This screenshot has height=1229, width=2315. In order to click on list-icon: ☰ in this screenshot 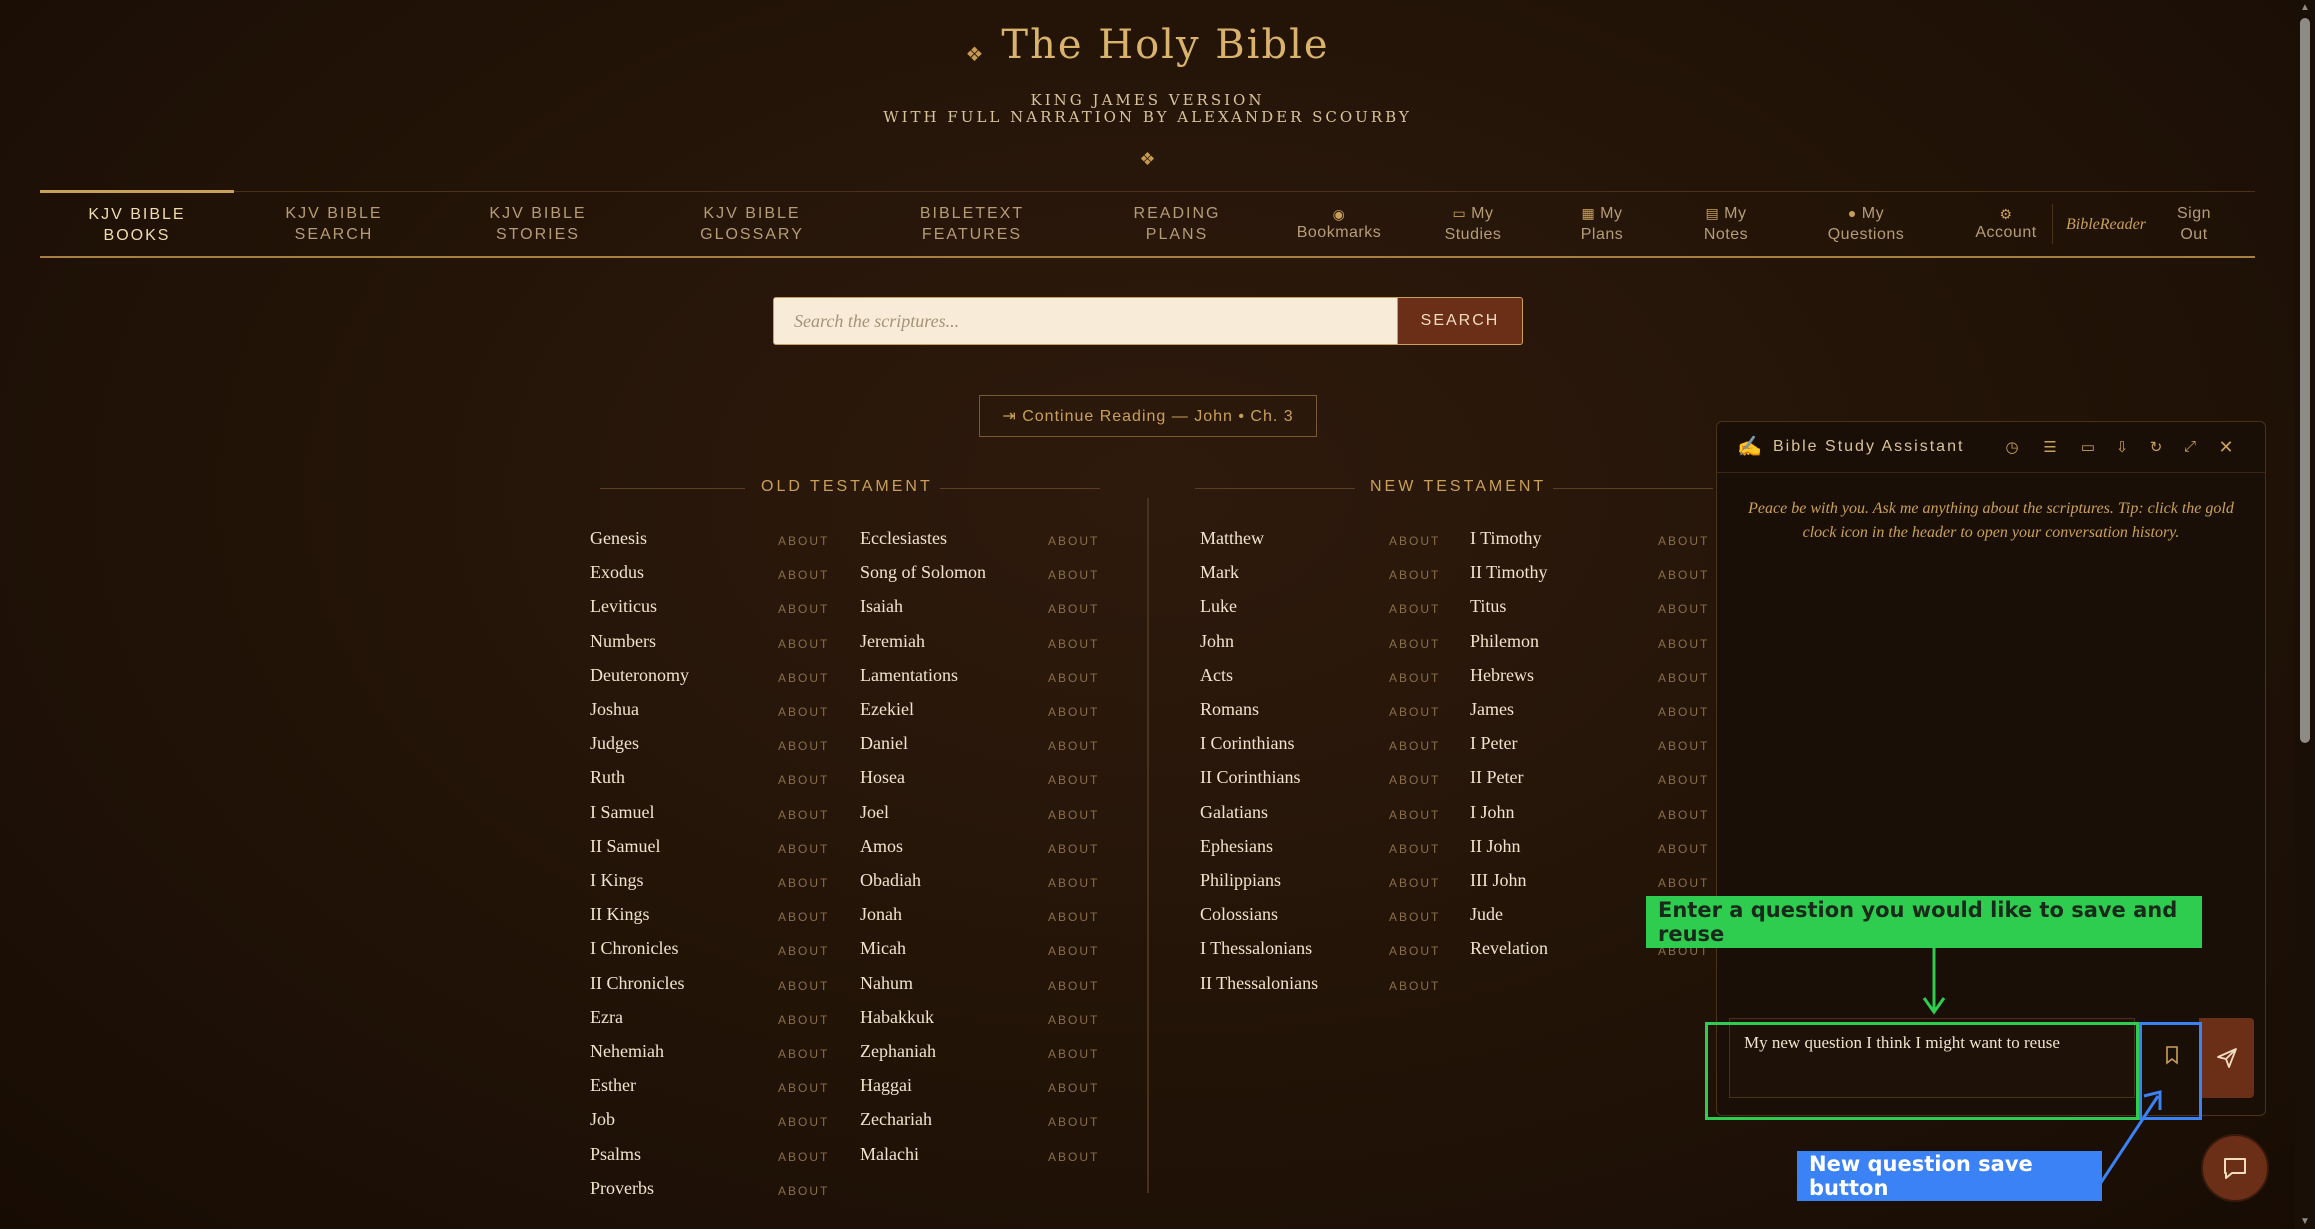, I will do `click(2050, 447)`.